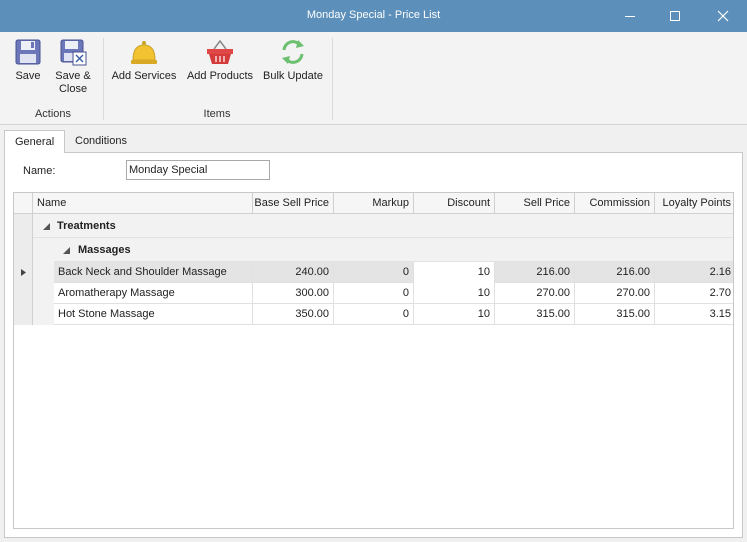 The image size is (747, 542). Describe the element at coordinates (293, 52) in the screenshot. I see `refresh-icon` at that location.